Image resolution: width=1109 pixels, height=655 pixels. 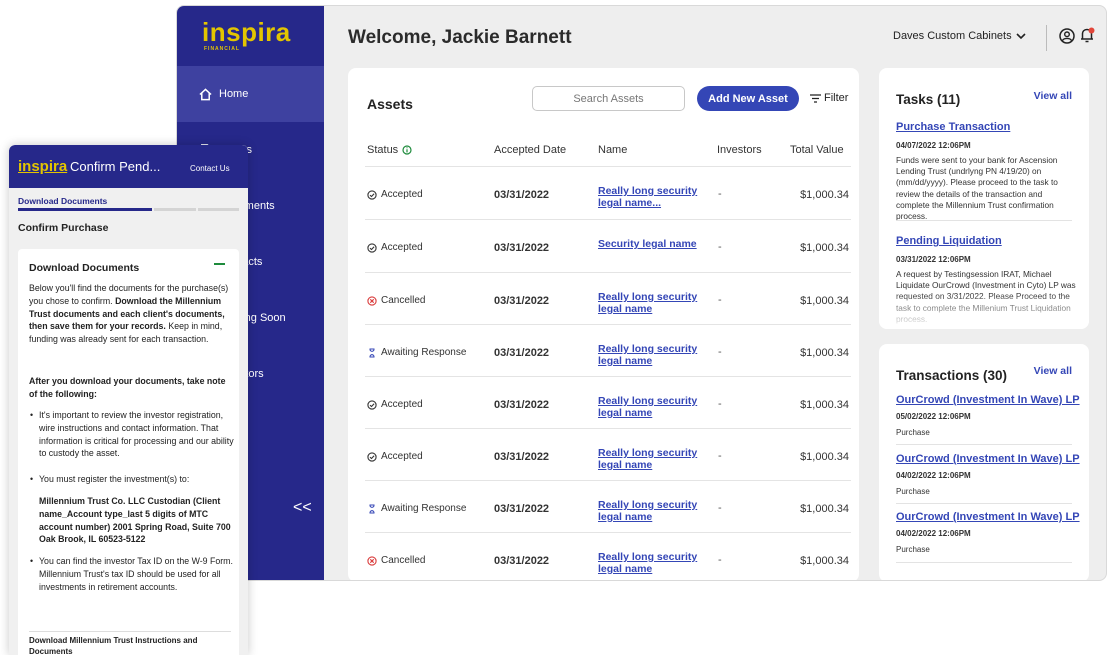 I want to click on topbar-divider, so click(x=1046, y=38).